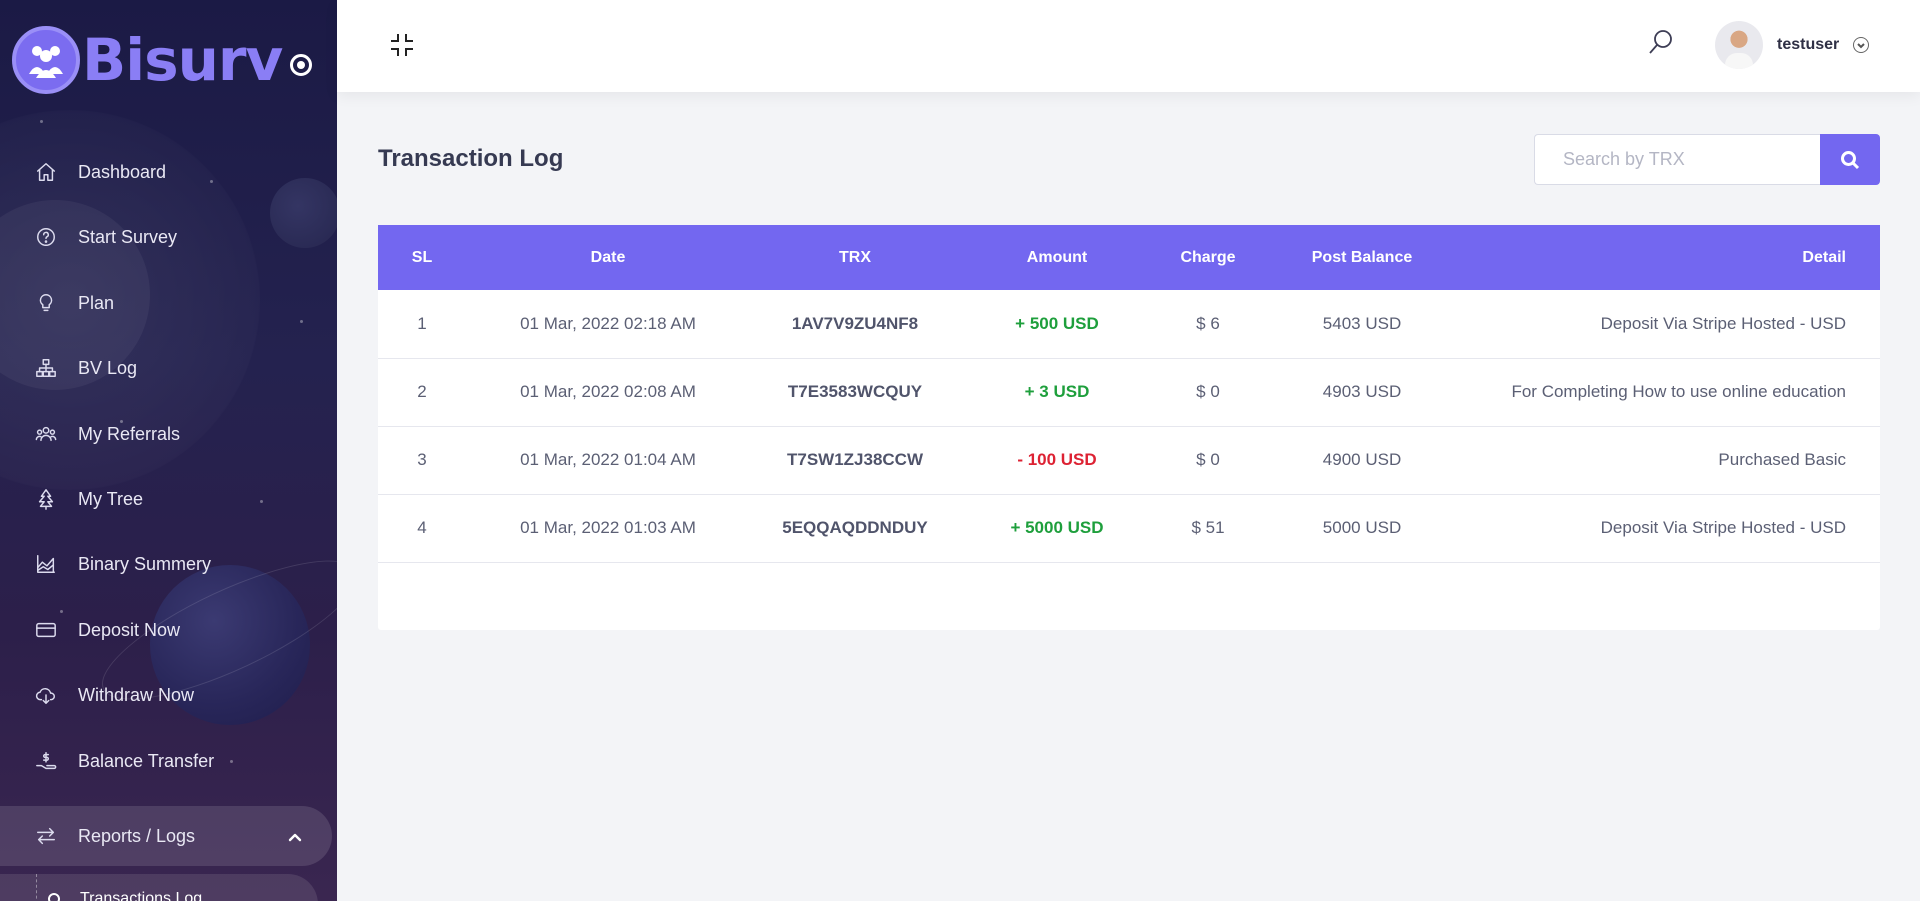  Describe the element at coordinates (46, 564) in the screenshot. I see `area-chart-icon` at that location.